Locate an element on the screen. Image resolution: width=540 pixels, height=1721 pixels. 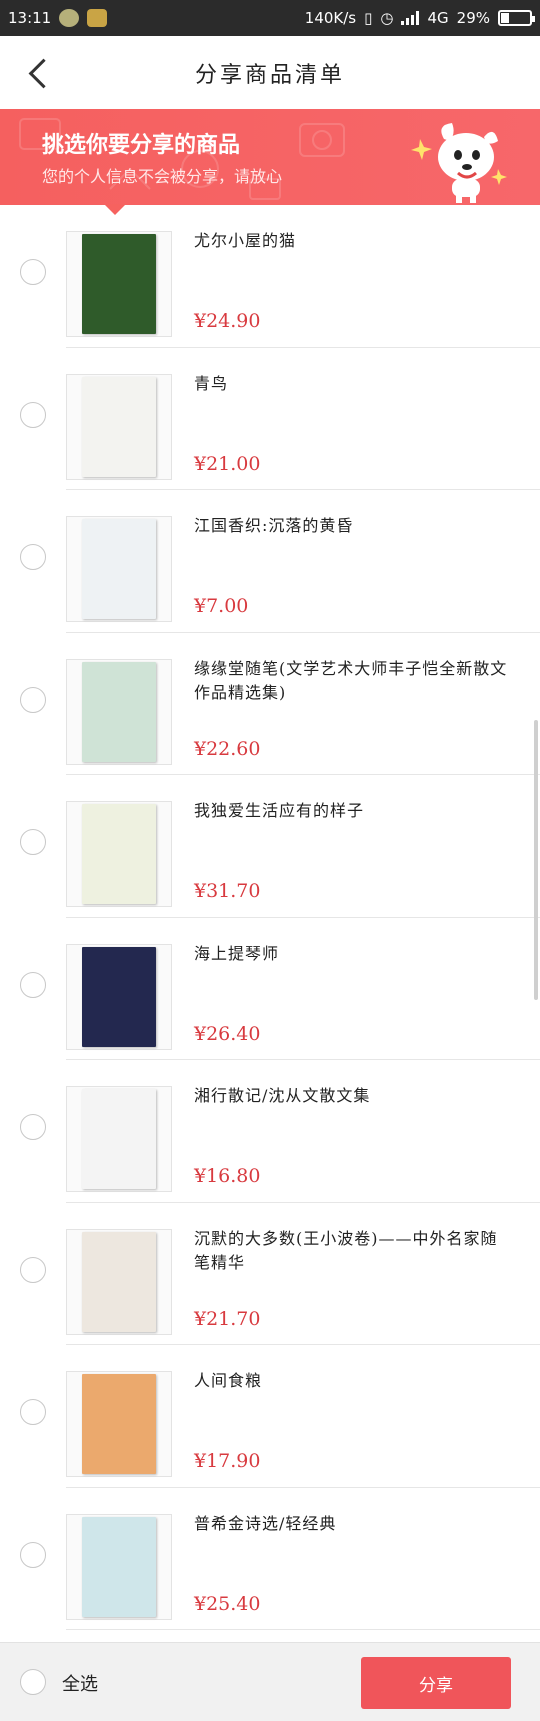
battery-percent: 29% is located at coordinates (473, 18).